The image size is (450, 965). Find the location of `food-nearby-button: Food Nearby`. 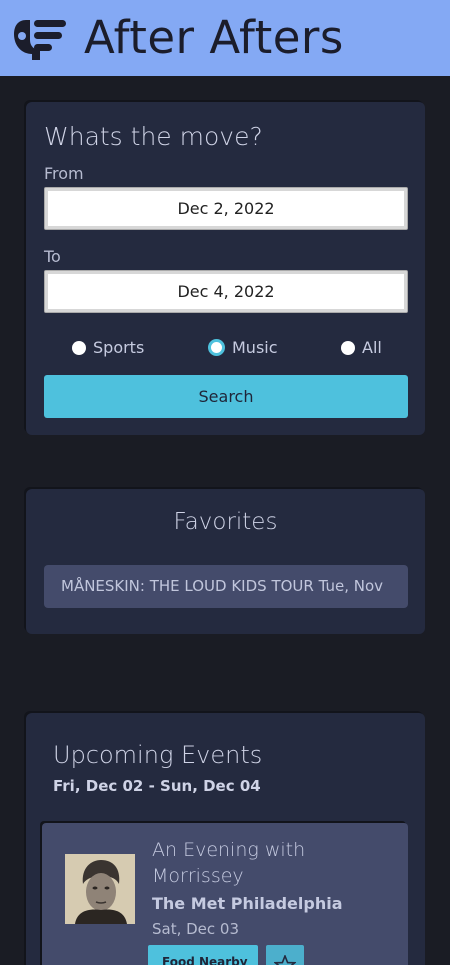

food-nearby-button: Food Nearby is located at coordinates (203, 955).